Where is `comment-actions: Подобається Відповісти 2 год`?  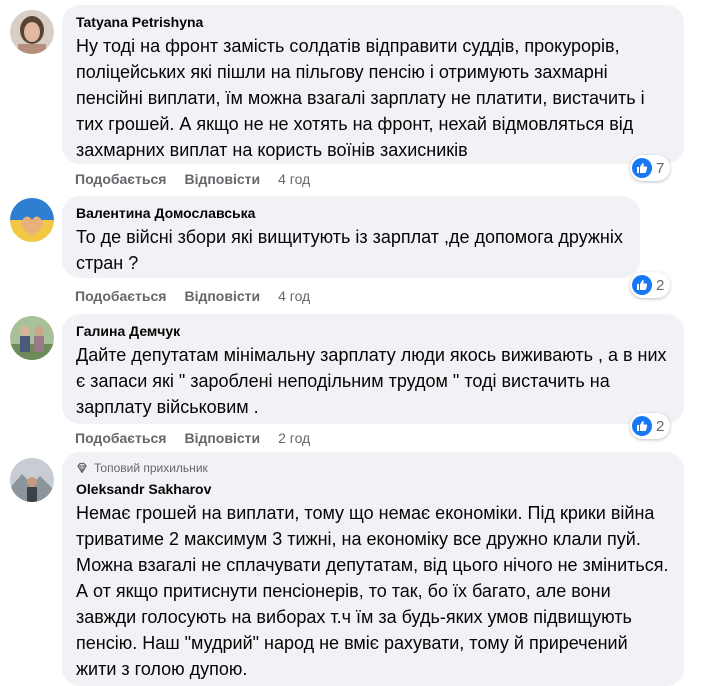
comment-actions: Подобається Відповісти 2 год is located at coordinates (192, 438).